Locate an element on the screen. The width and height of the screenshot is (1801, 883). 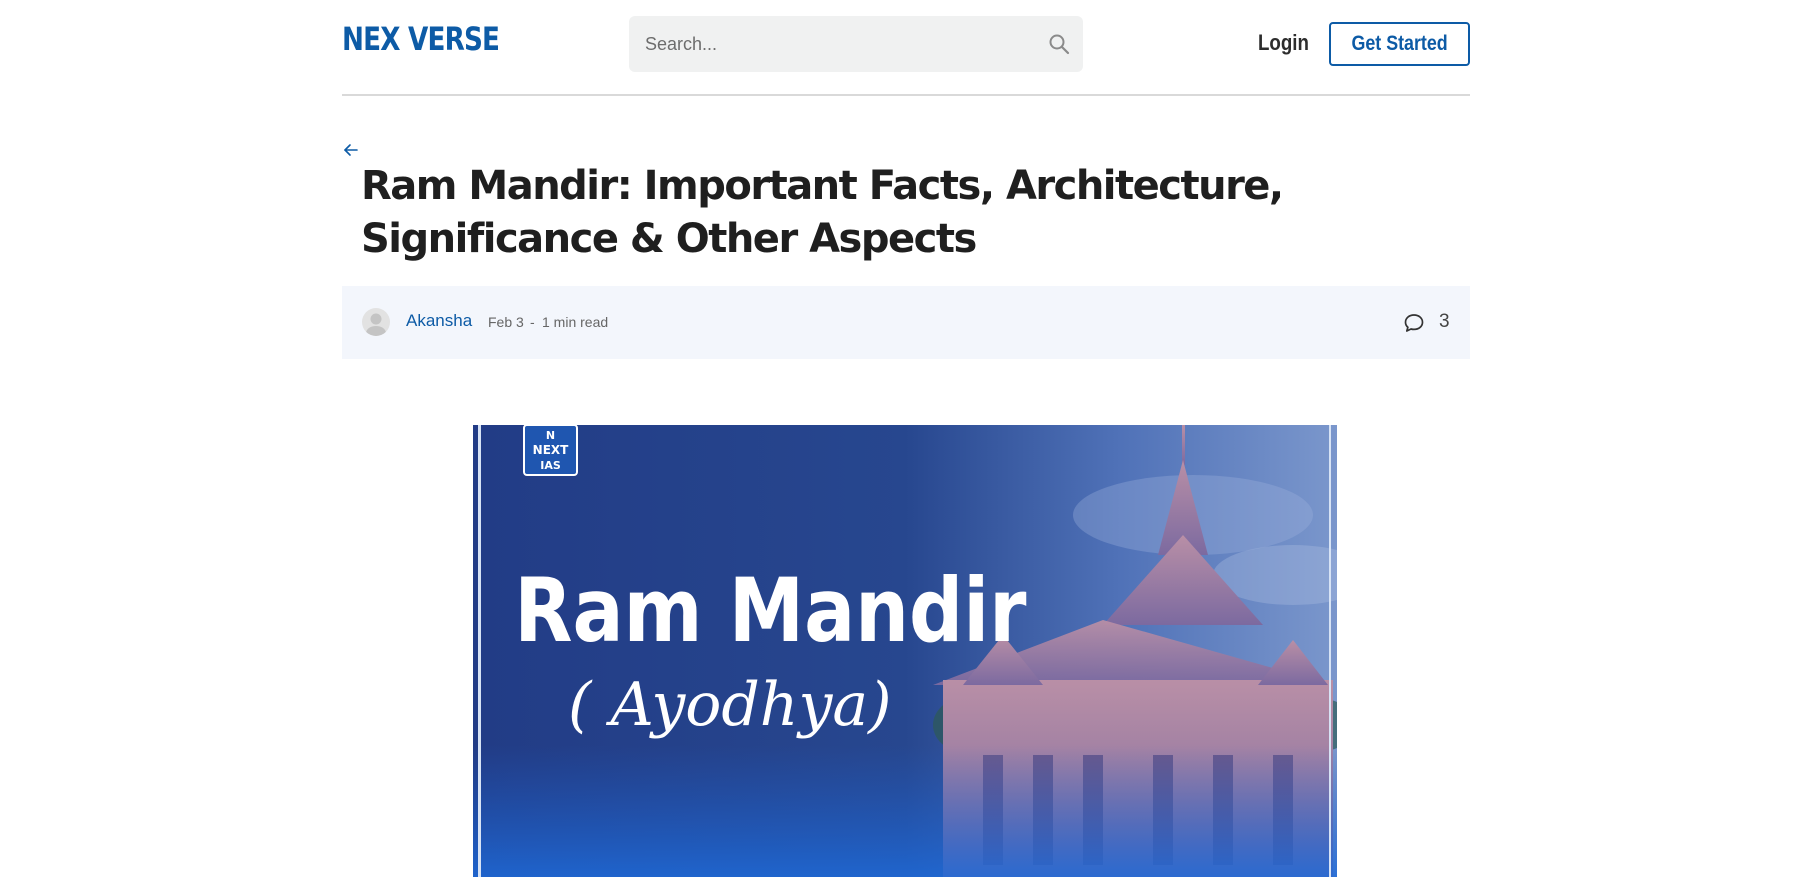
get-started-button: Get Started is located at coordinates (1399, 44).